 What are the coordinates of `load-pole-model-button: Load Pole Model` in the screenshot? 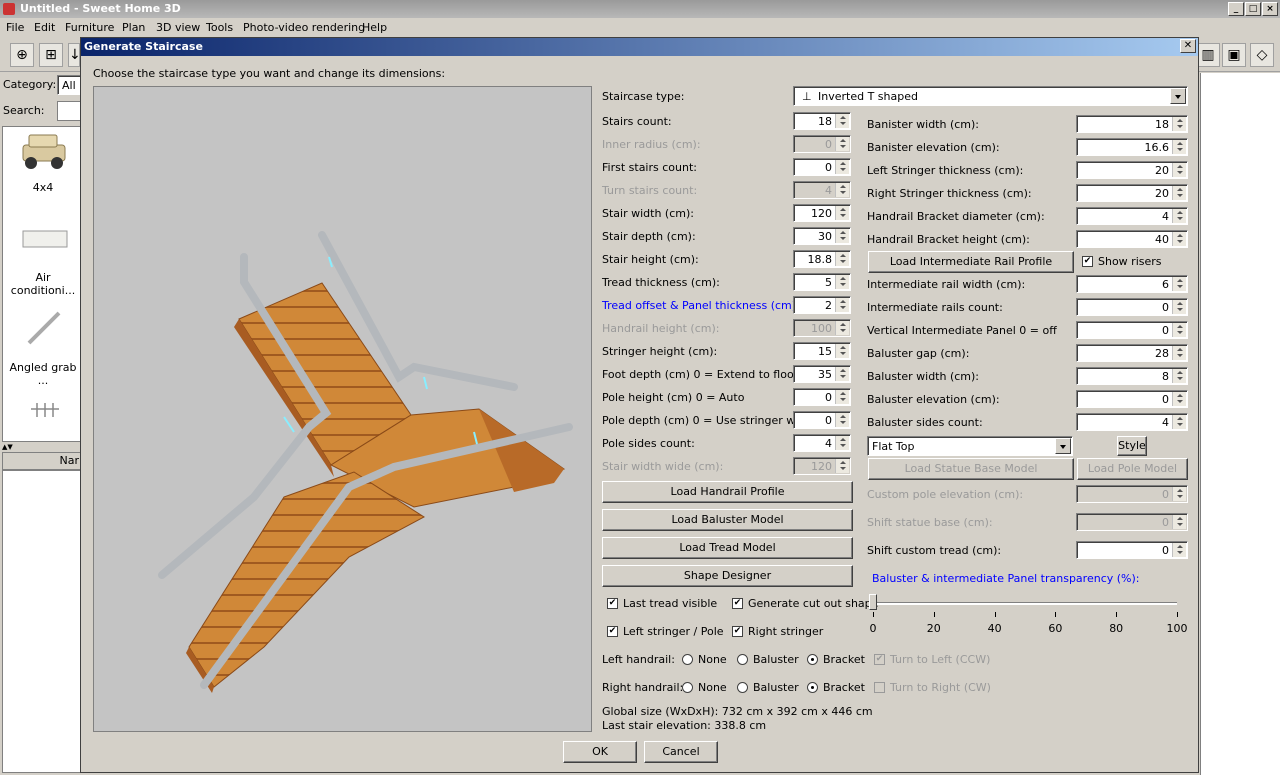 It's located at (1132, 469).